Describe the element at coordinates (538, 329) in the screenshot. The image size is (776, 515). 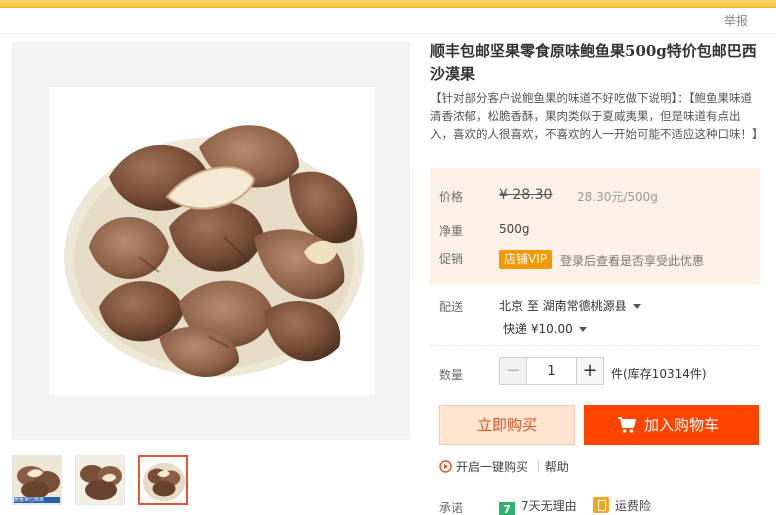
I see `shipping-method-text: 快递 ¥10.00` at that location.